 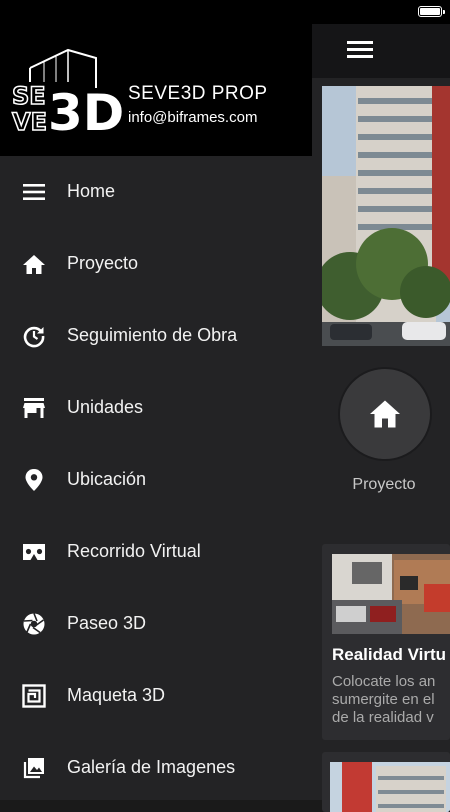 What do you see at coordinates (107, 479) in the screenshot?
I see `menu-item-label: Ubicación` at bounding box center [107, 479].